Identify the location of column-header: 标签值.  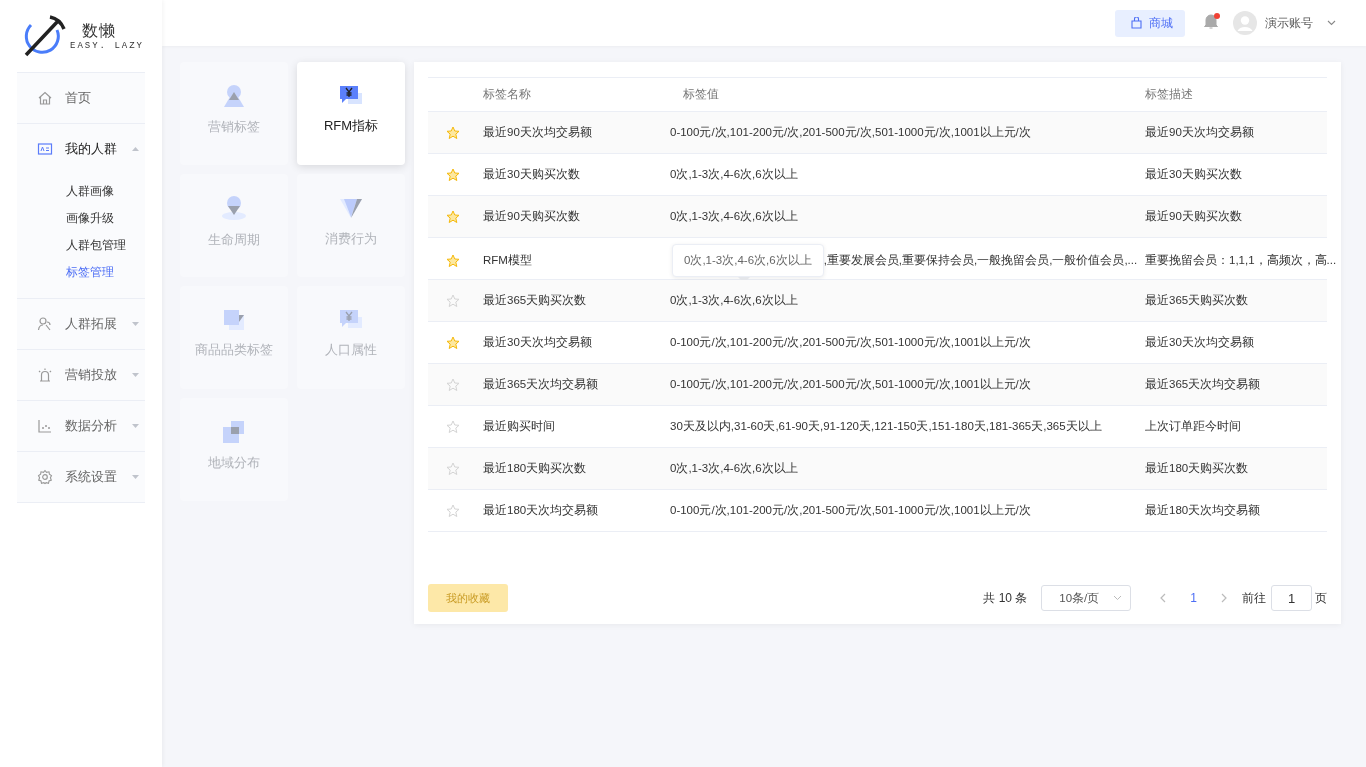
(701, 94).